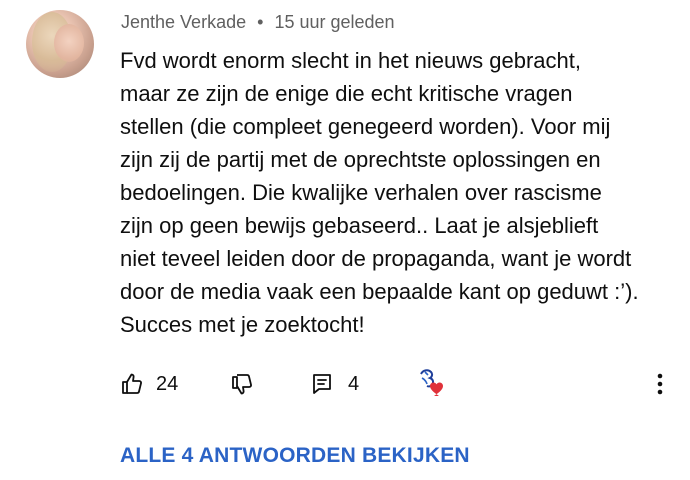 Image resolution: width=690 pixels, height=480 pixels. I want to click on comment-header: Jenthe Verkade • 15 uur geleden, so click(258, 22).